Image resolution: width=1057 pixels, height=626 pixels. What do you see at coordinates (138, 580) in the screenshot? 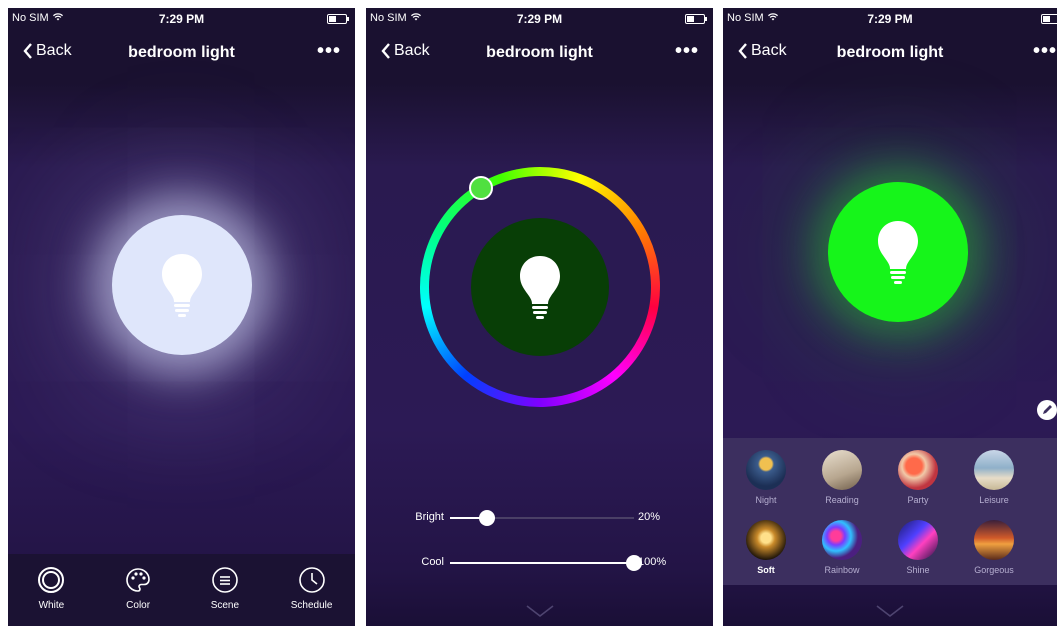
I see `palette-icon` at bounding box center [138, 580].